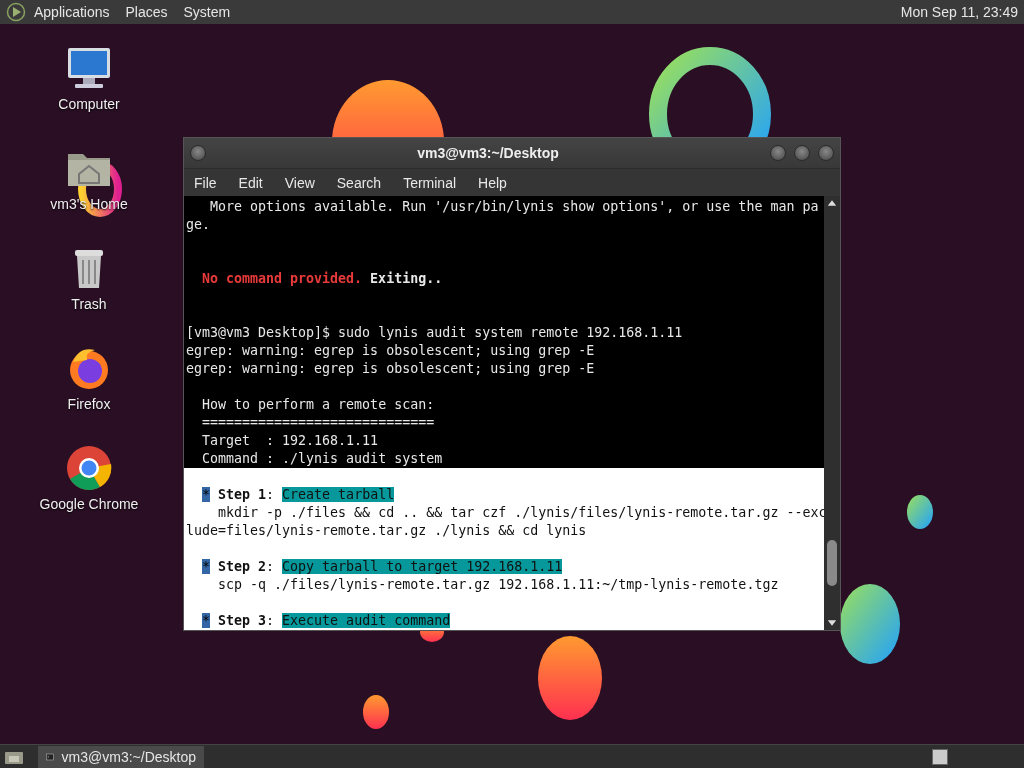 The width and height of the screenshot is (1024, 768). Describe the element at coordinates (322, 279) in the screenshot. I see `terminal-line: No command provided. Exiting..` at that location.